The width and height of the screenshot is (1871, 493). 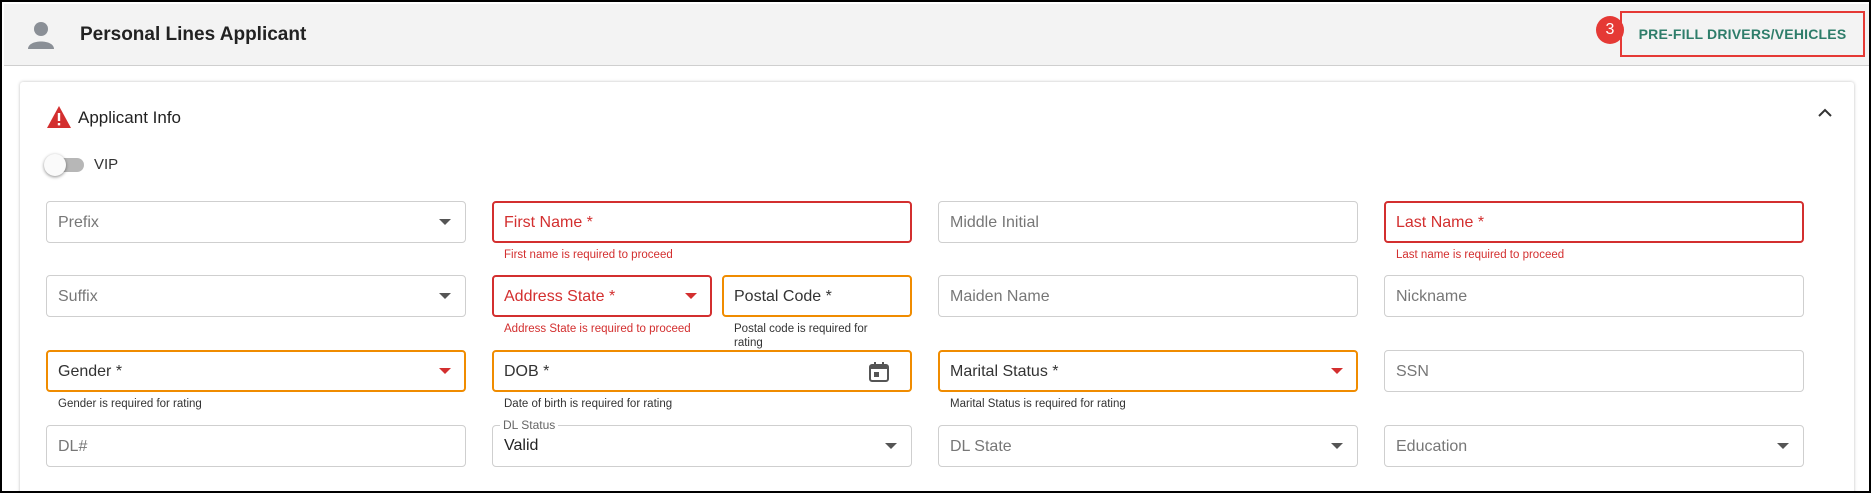 I want to click on ssn-placeholder: SSN, so click(x=1412, y=371).